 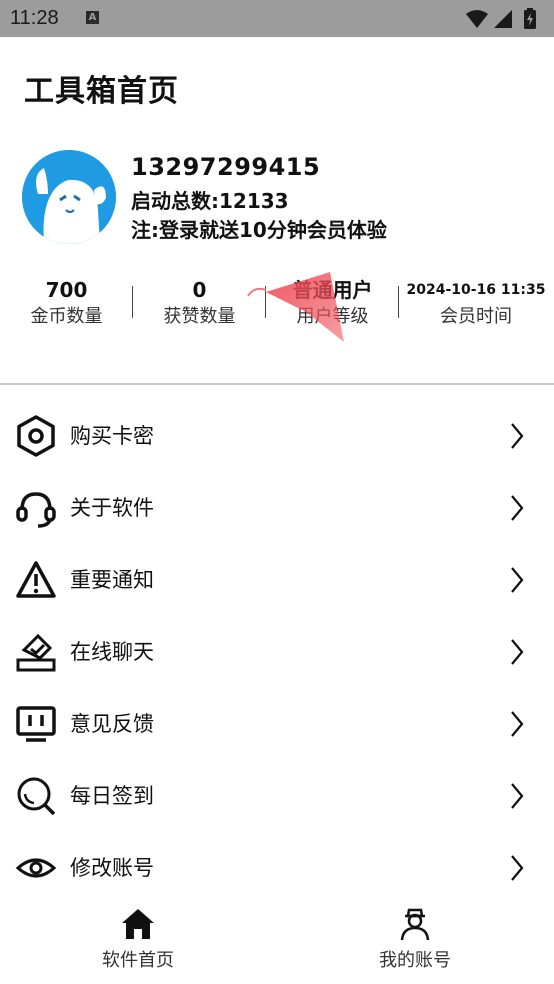 I want to click on menu-item-about: 关于软件, so click(x=277, y=507).